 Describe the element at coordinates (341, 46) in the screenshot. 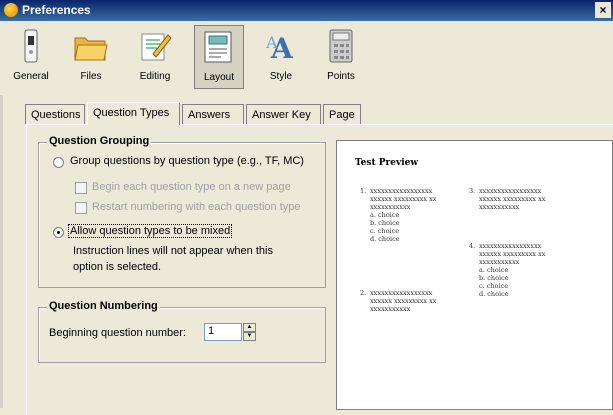

I see `calculator-icon` at that location.